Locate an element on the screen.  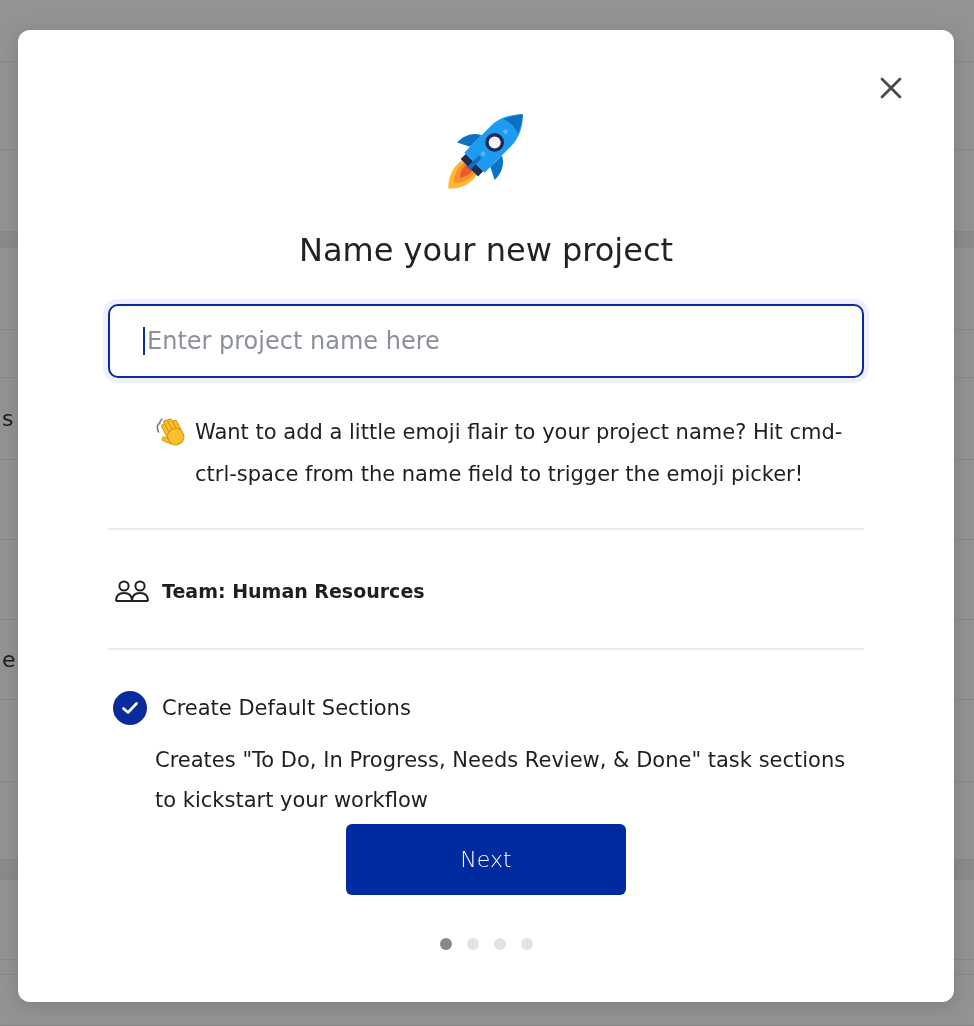
emoji-tip-text: Want to add a little emoji flair to your project name? Hit cmd-ctrl-space from the name field to trigger the emoji picker! is located at coordinates (519, 453).